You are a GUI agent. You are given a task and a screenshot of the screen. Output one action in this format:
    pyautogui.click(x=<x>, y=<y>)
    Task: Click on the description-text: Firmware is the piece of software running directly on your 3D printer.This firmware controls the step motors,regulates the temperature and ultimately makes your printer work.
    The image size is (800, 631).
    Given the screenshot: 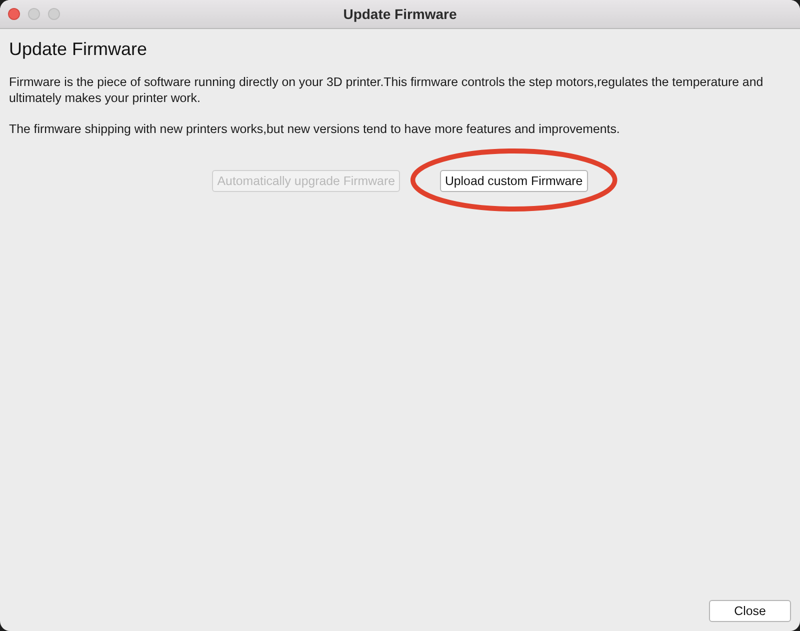 What is the action you would take?
    pyautogui.click(x=386, y=90)
    